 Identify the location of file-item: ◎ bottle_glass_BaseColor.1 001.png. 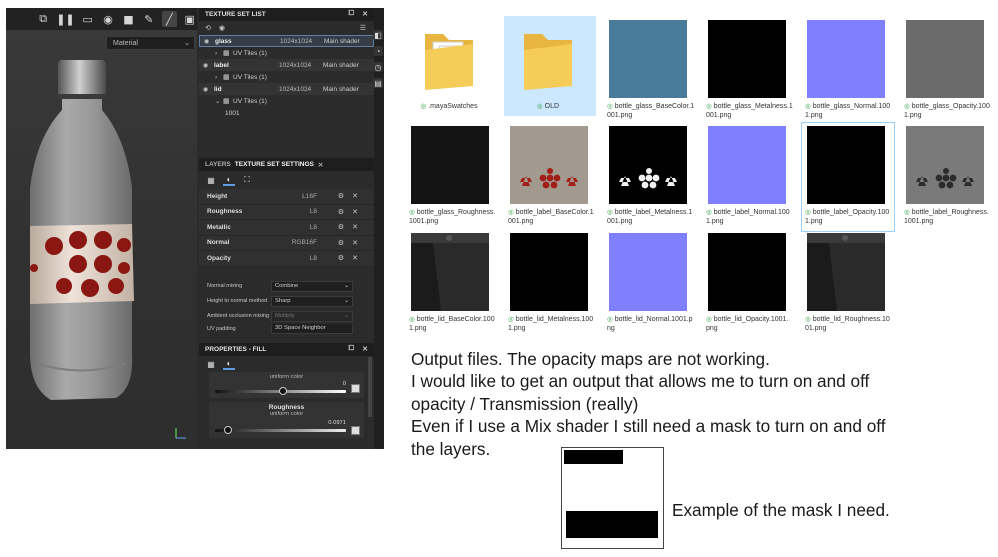
(651, 70).